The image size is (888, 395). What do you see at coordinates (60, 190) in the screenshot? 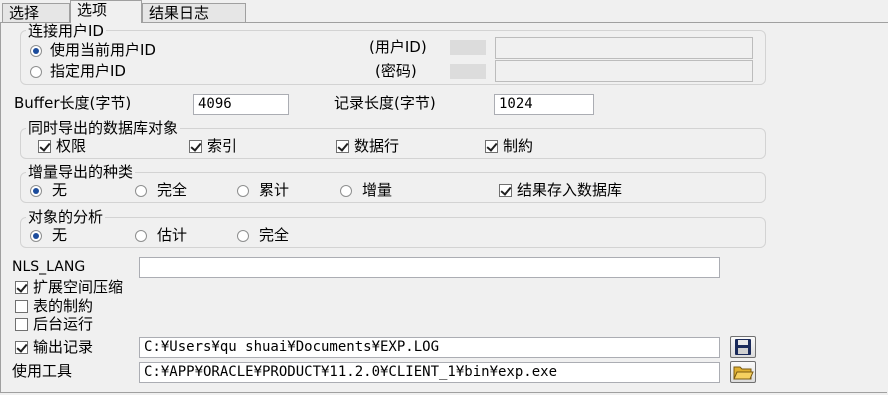
I see `incremental-none-label: 无` at bounding box center [60, 190].